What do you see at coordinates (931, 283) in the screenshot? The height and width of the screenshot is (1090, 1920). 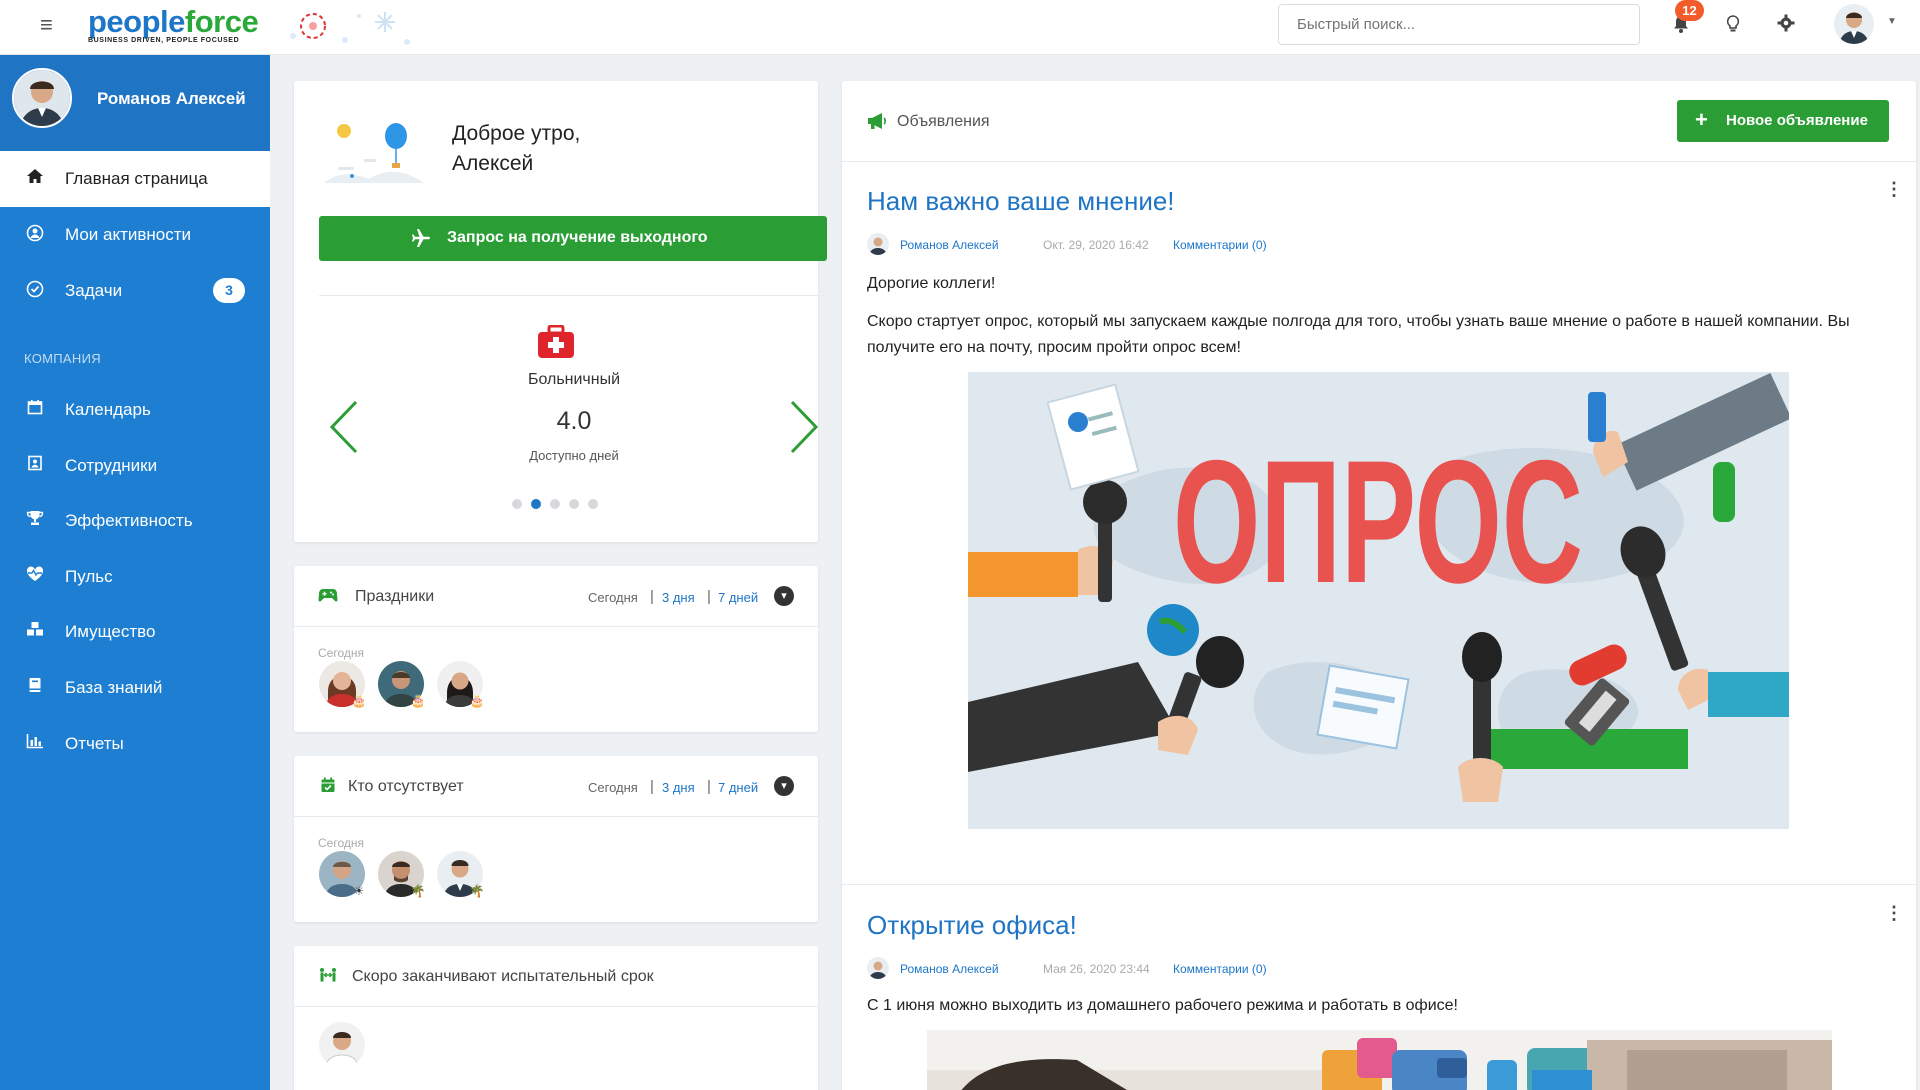 I see `post-body-greeting: Дорогие коллеги!` at bounding box center [931, 283].